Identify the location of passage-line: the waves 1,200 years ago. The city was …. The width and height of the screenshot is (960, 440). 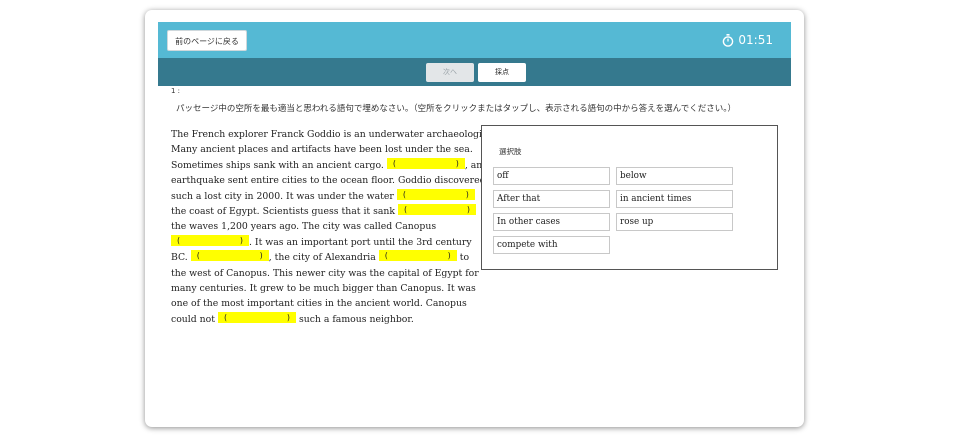
(304, 227).